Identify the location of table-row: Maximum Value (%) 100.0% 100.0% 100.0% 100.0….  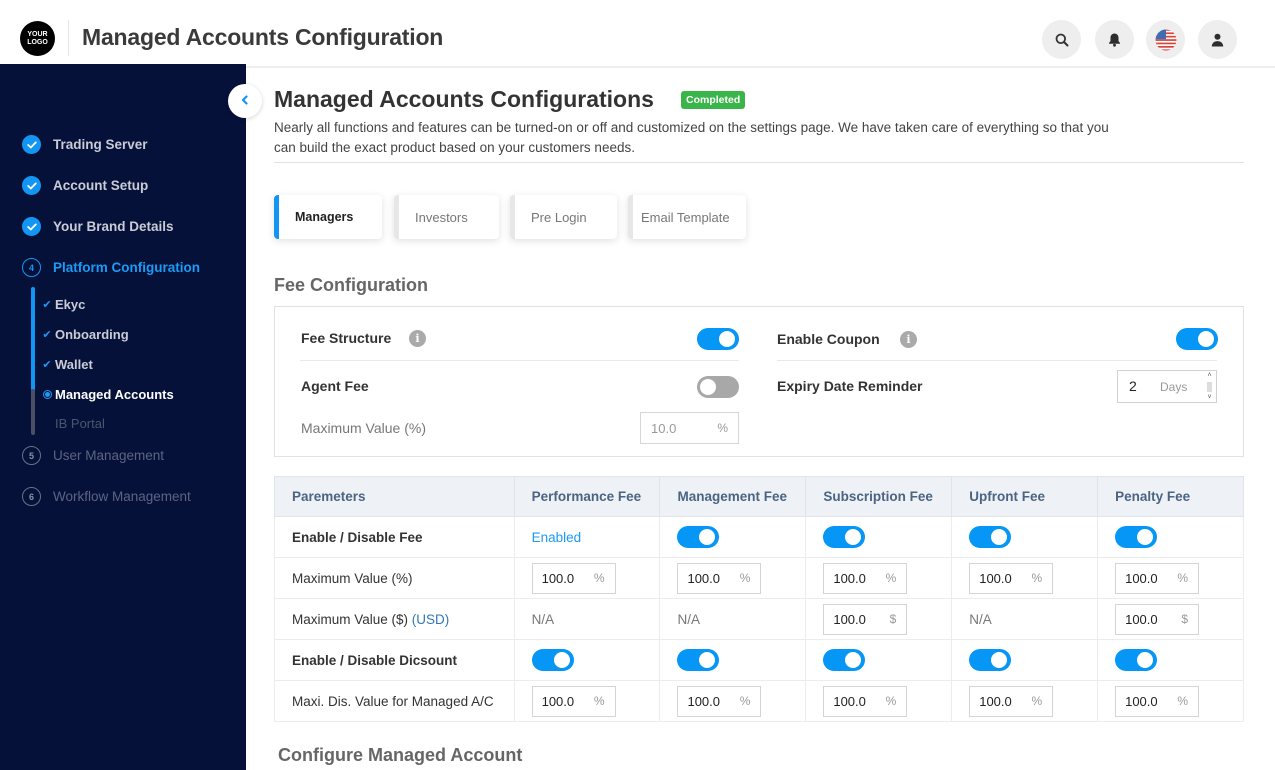
(759, 578).